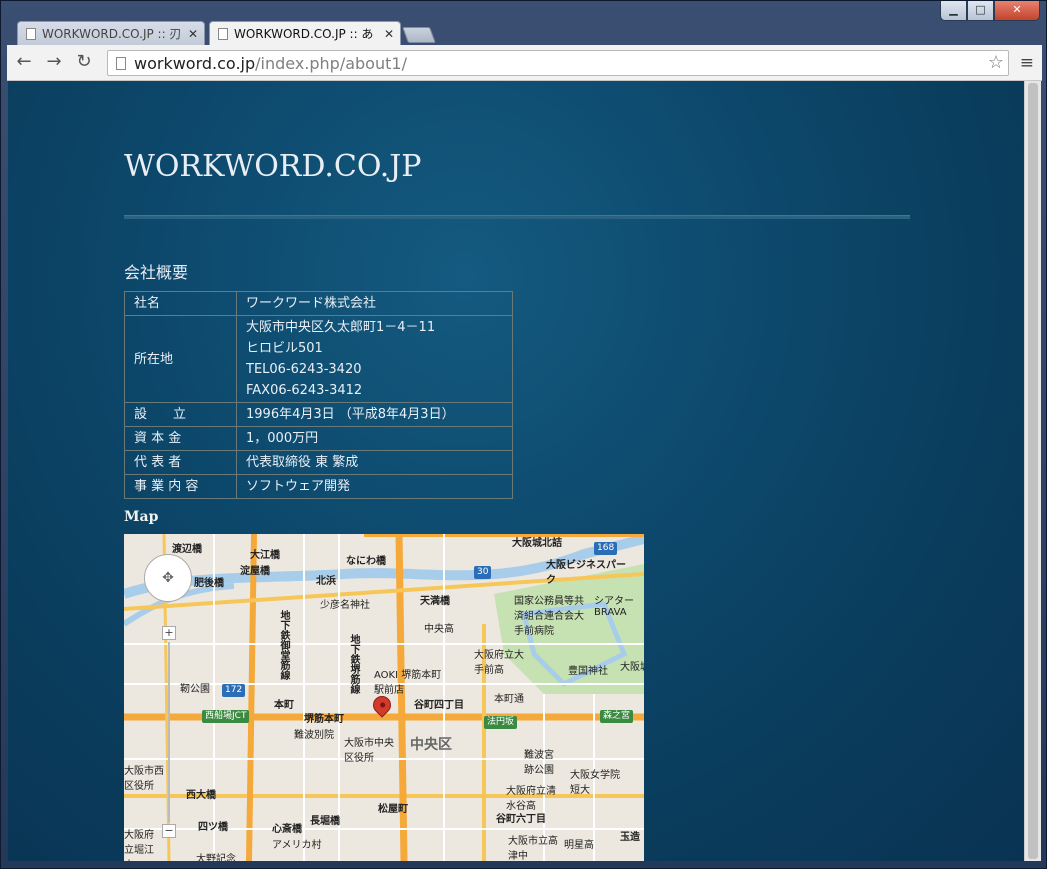 This screenshot has height=869, width=1047. Describe the element at coordinates (180, 359) in the screenshot. I see `row-key: 所在地` at that location.